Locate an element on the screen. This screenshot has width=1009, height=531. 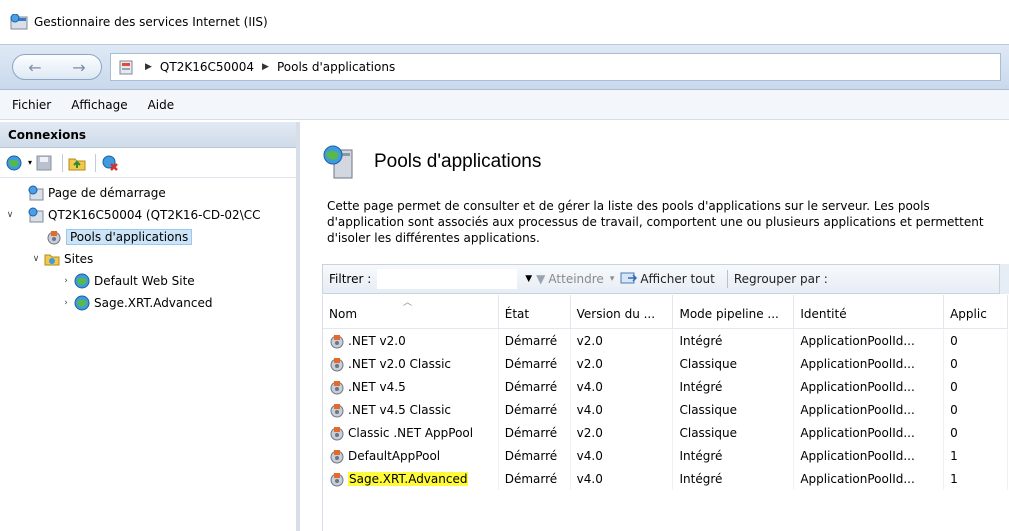
cell-text: .NET v4.5 is located at coordinates (377, 386).